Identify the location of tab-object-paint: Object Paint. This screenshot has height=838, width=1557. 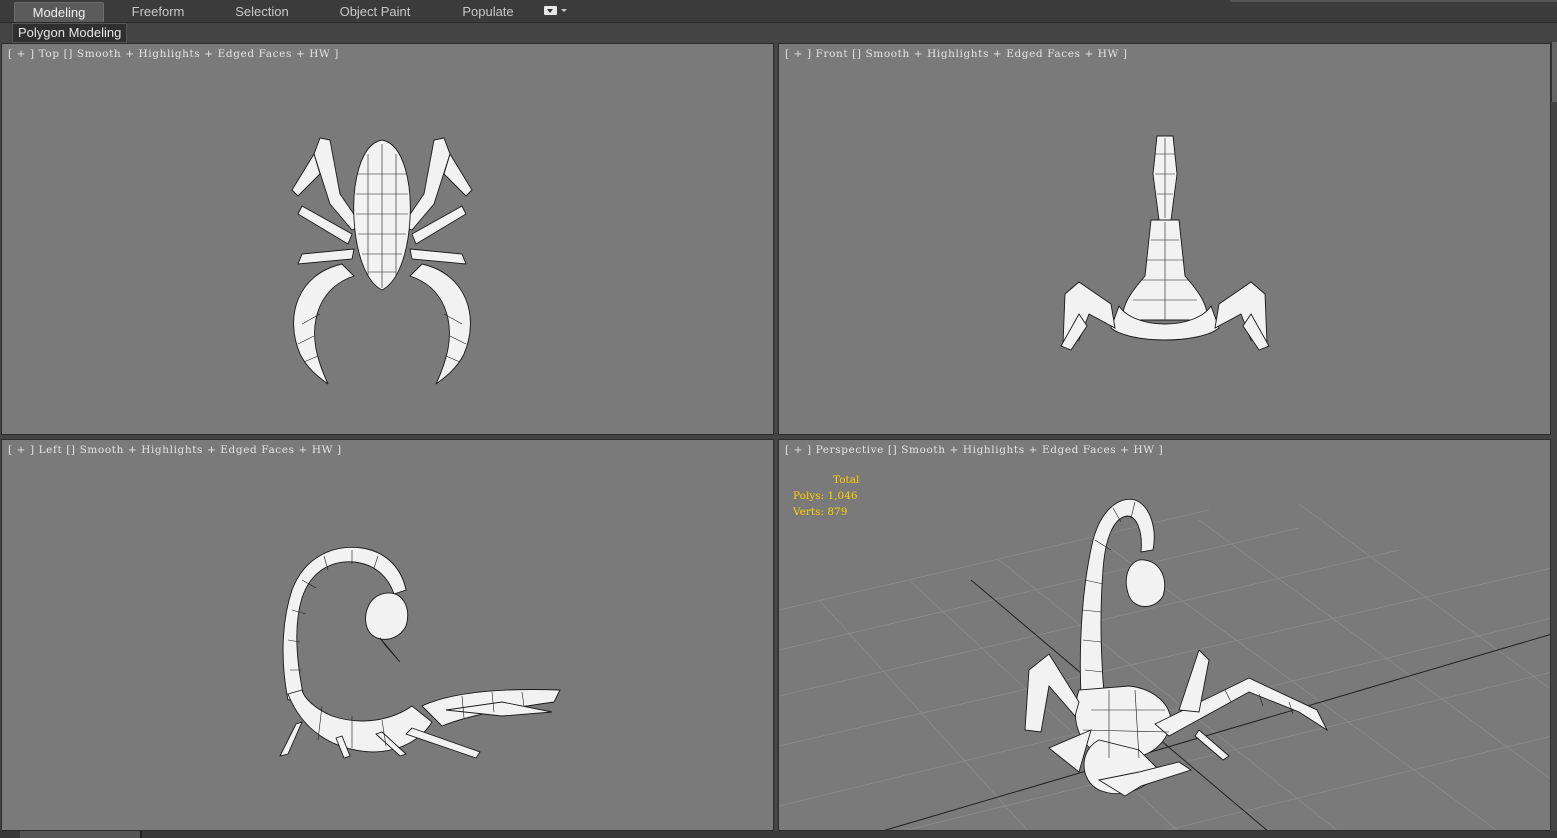
(375, 11).